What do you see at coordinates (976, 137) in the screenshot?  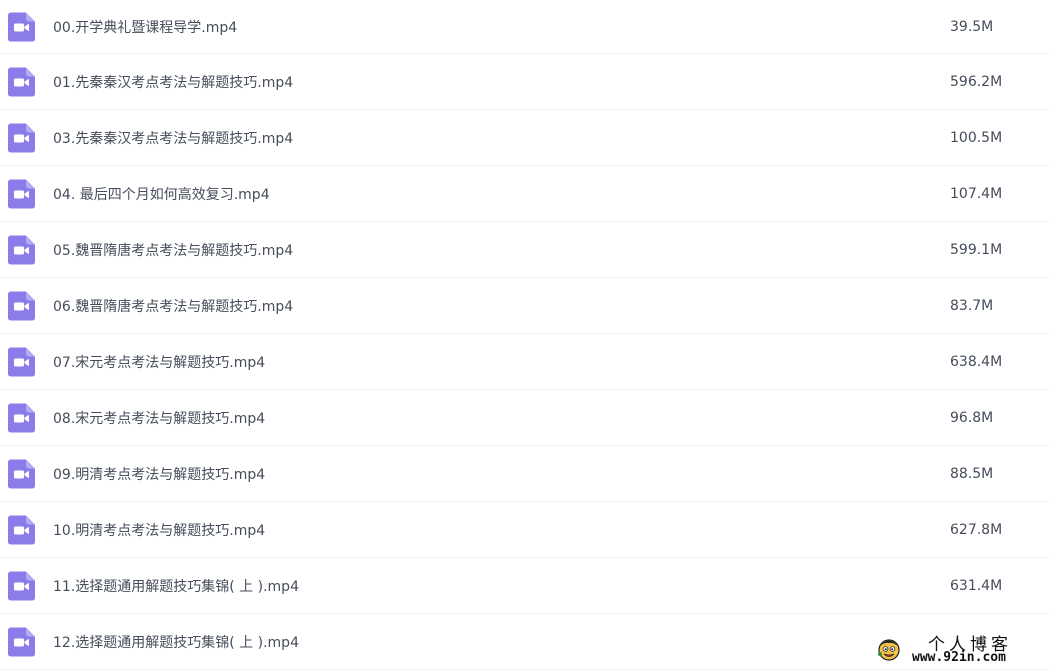 I see `file-size: 100.5M` at bounding box center [976, 137].